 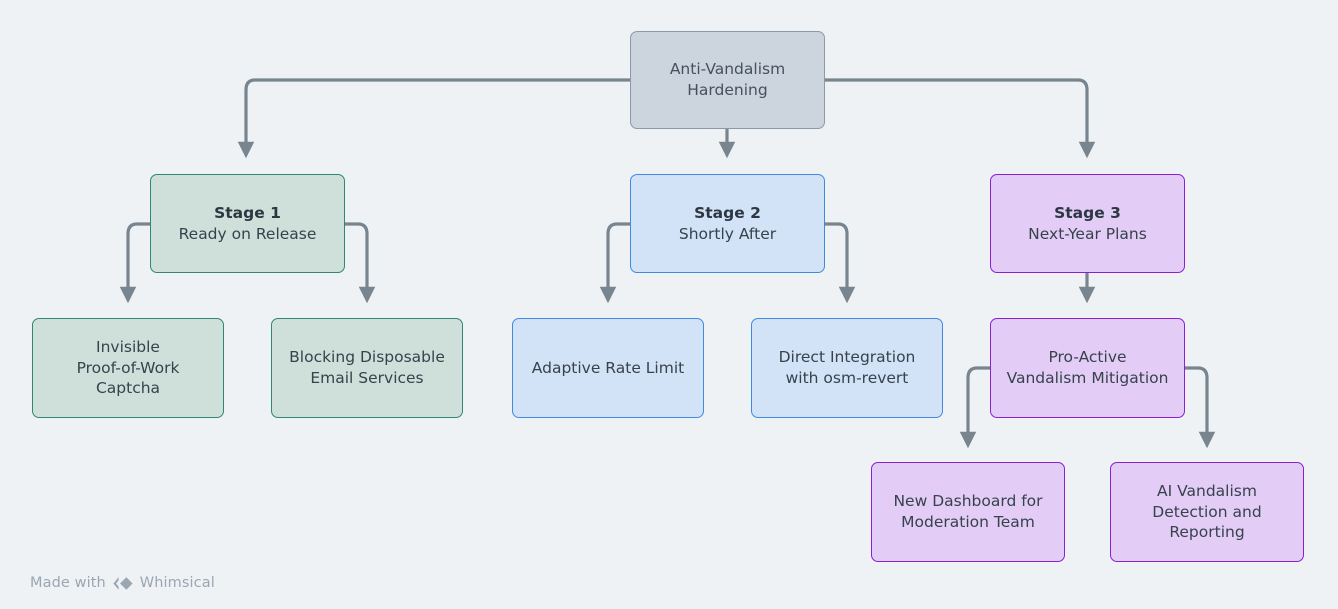 I want to click on node-blocking-disposable-email-services: Blocking Disposable Email Services, so click(x=367, y=368).